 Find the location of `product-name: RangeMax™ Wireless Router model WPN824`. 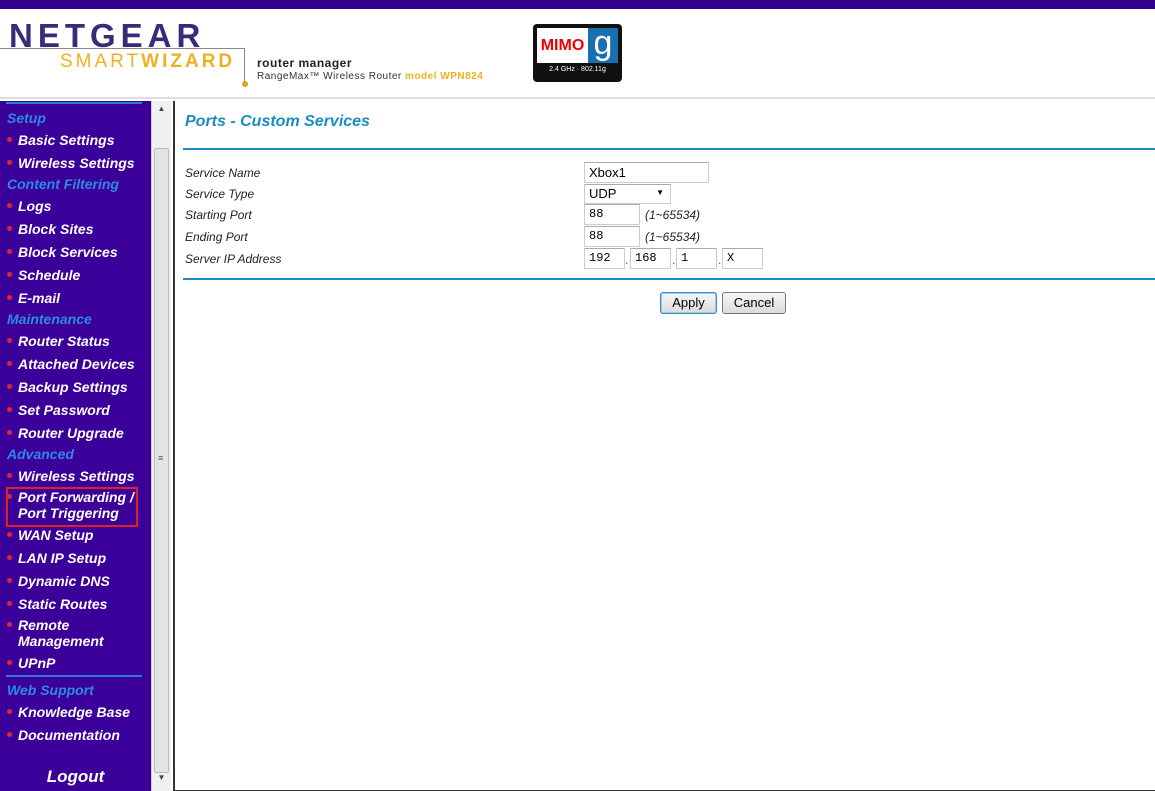

product-name: RangeMax™ Wireless Router model WPN824 is located at coordinates (370, 76).